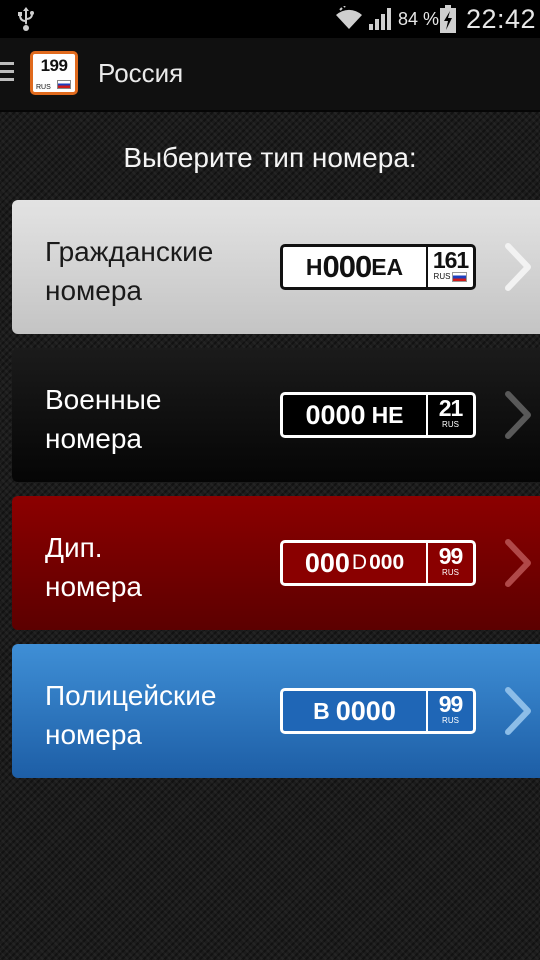  I want to click on battery-percent: 84 %, so click(419, 19).